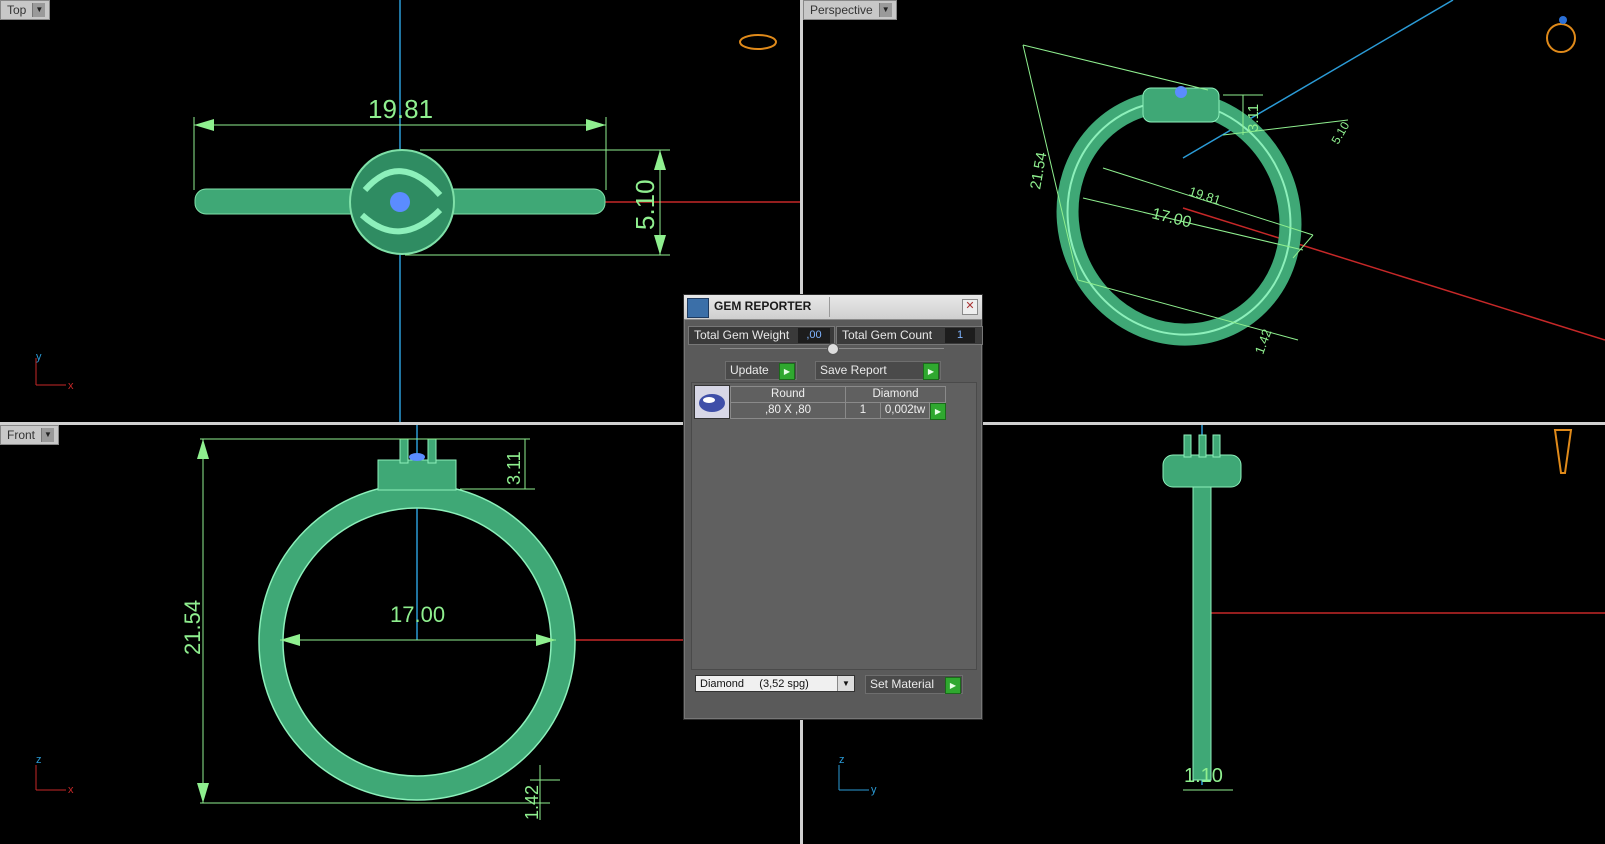 This screenshot has height=844, width=1605. I want to click on viewport-label-top: Top ▼, so click(25, 10).